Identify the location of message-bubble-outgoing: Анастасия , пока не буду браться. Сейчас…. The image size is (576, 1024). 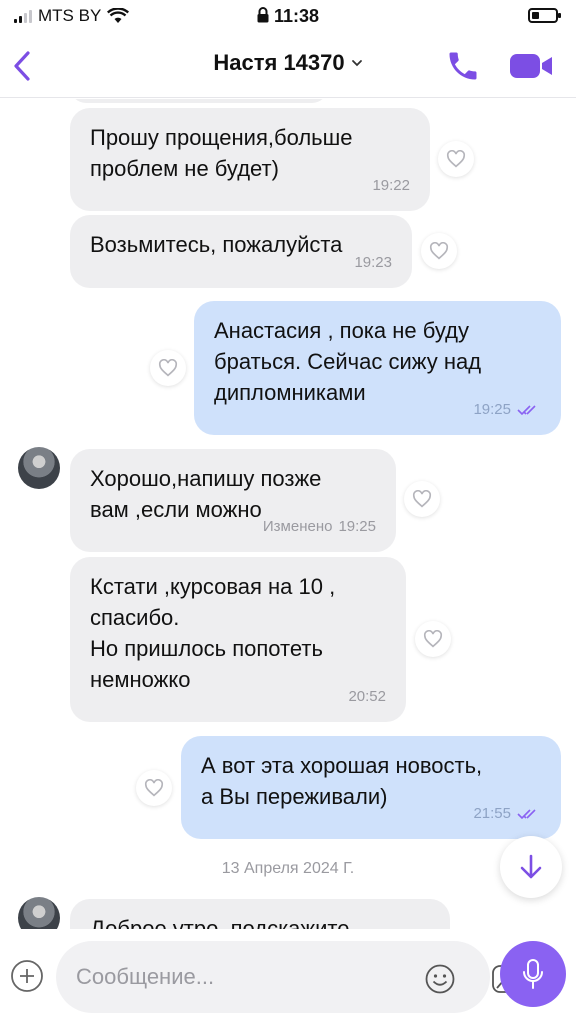
(377, 368).